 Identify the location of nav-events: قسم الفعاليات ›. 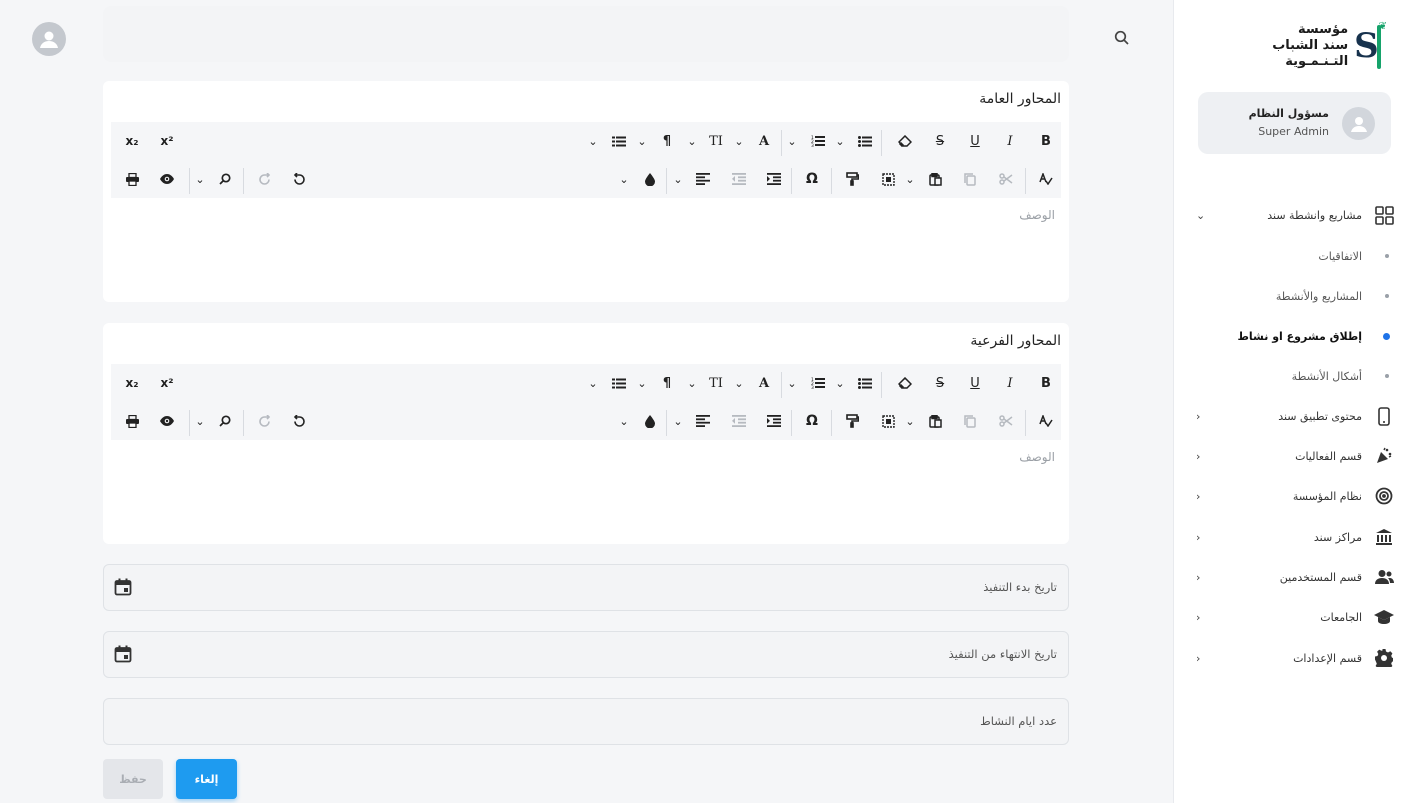
(1290, 456).